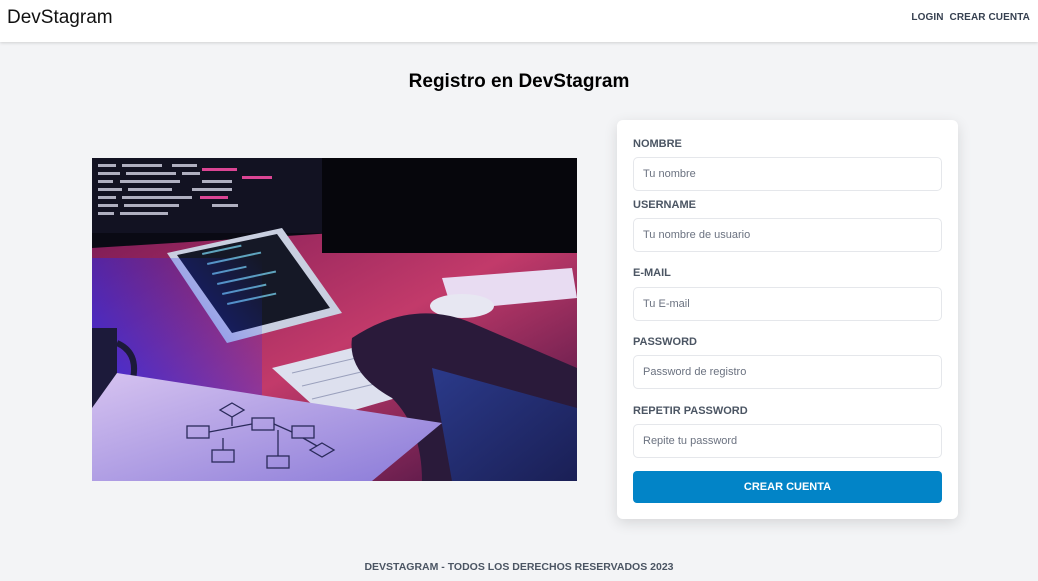 Image resolution: width=1038 pixels, height=581 pixels. Describe the element at coordinates (787, 372) in the screenshot. I see `password-input` at that location.